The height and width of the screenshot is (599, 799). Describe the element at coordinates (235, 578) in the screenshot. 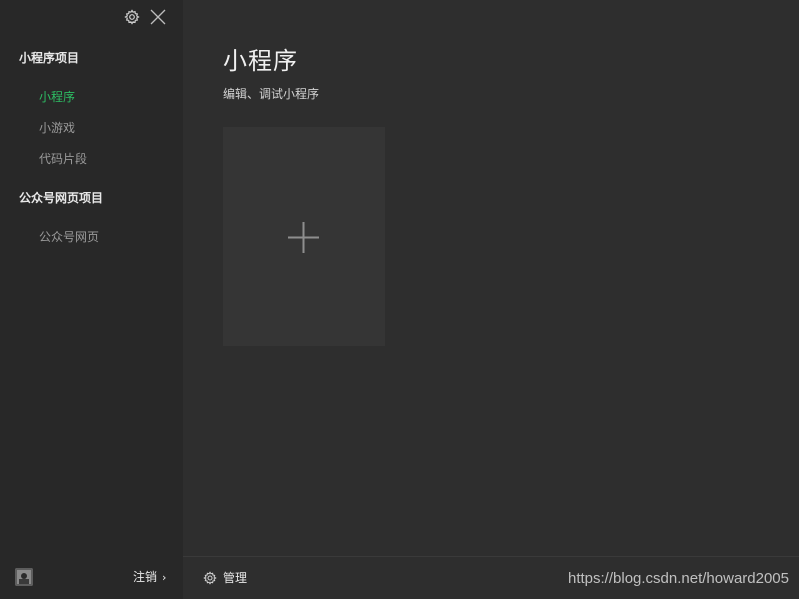

I see `manage-label: 管理` at that location.